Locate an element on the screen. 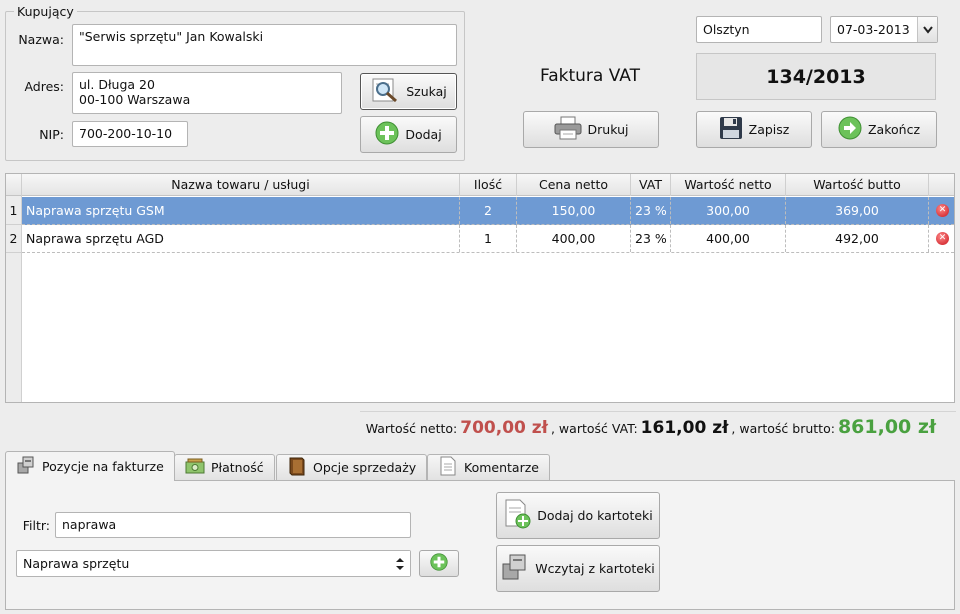 This screenshot has width=960, height=614. filter-label: Filtr: is located at coordinates (36, 525).